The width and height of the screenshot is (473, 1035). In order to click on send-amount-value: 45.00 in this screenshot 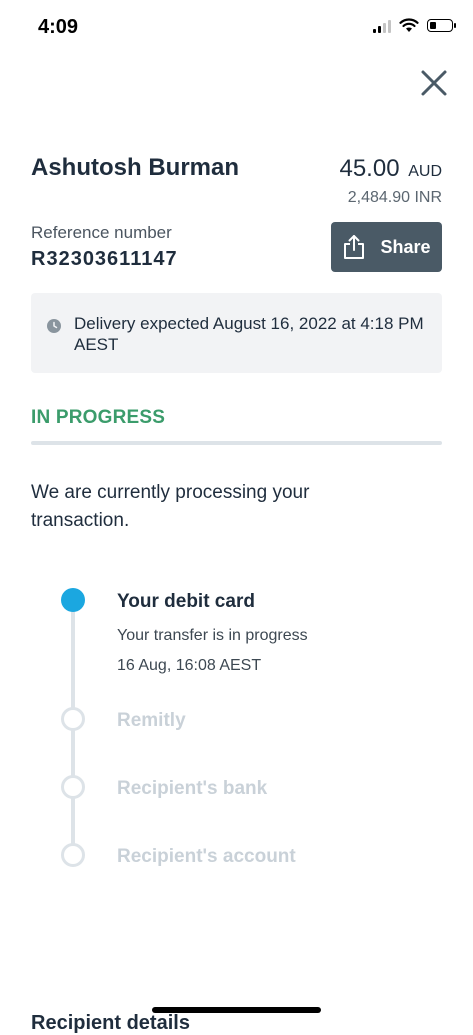, I will do `click(369, 168)`.